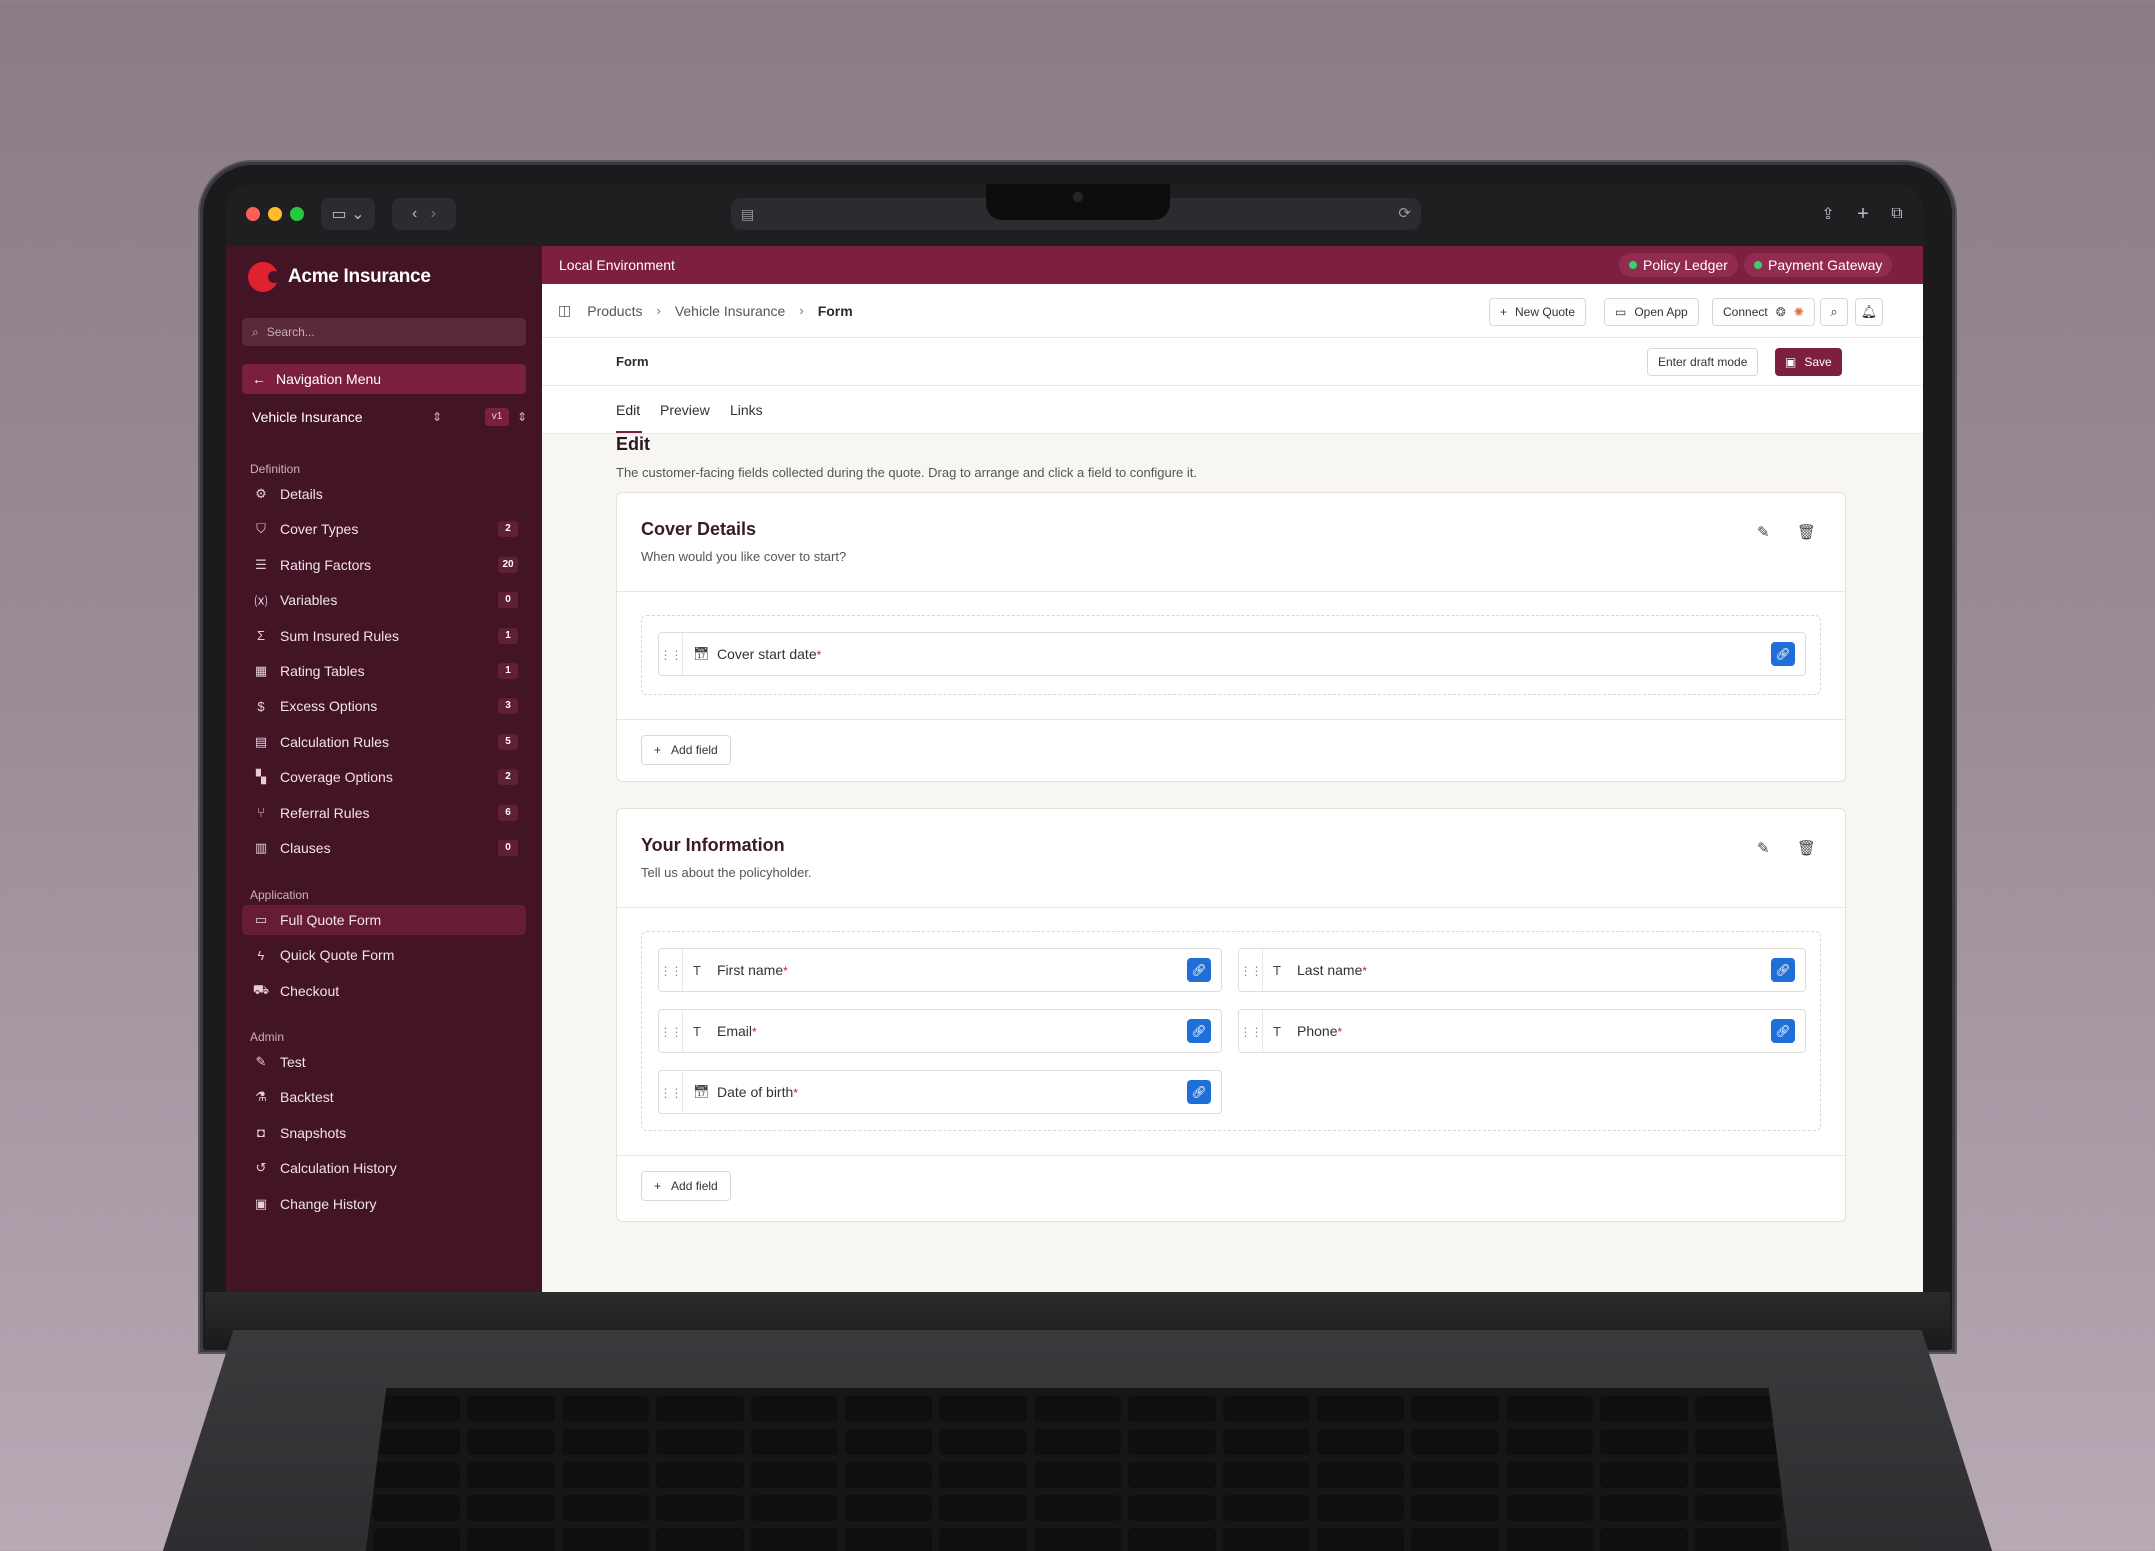  Describe the element at coordinates (384, 417) in the screenshot. I see `product-select: Vehicle Insurance ⇕ v1 ⇕` at that location.